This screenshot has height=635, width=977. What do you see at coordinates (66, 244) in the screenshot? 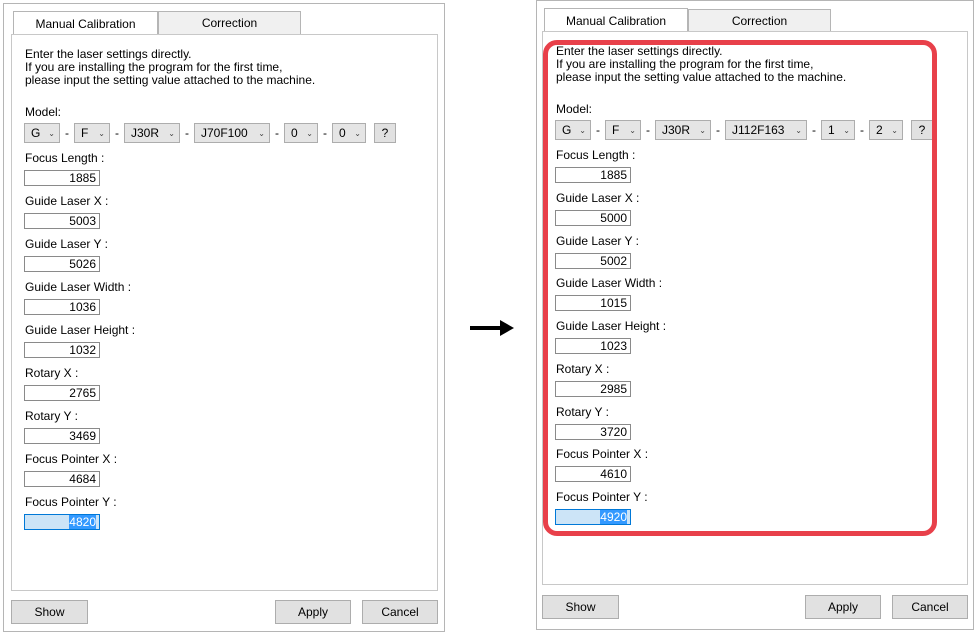
I see `guide-y-label: Guide Laser Y :` at bounding box center [66, 244].